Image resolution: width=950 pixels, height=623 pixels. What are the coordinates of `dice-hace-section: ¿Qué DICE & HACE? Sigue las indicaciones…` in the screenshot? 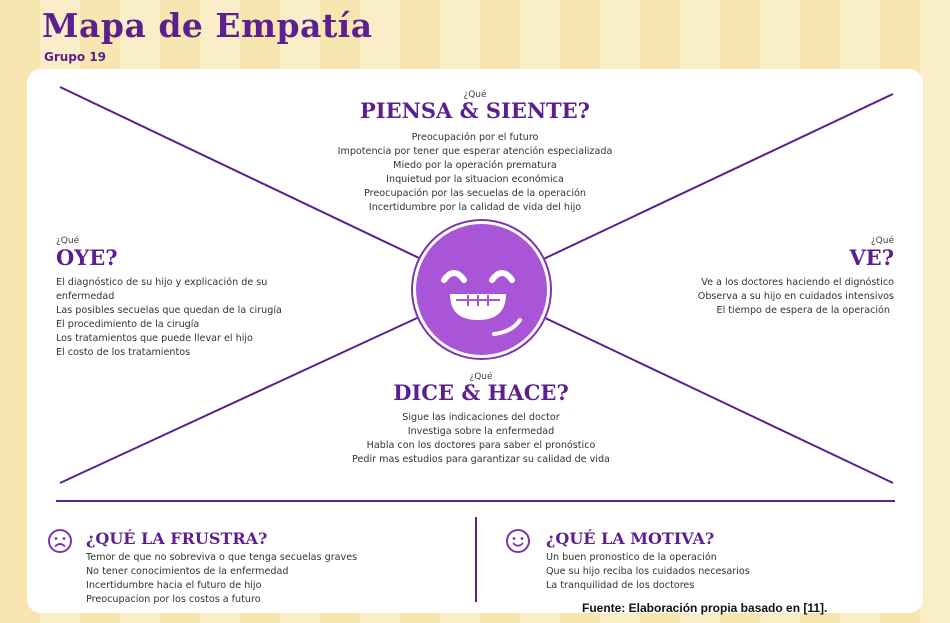 It's located at (481, 419).